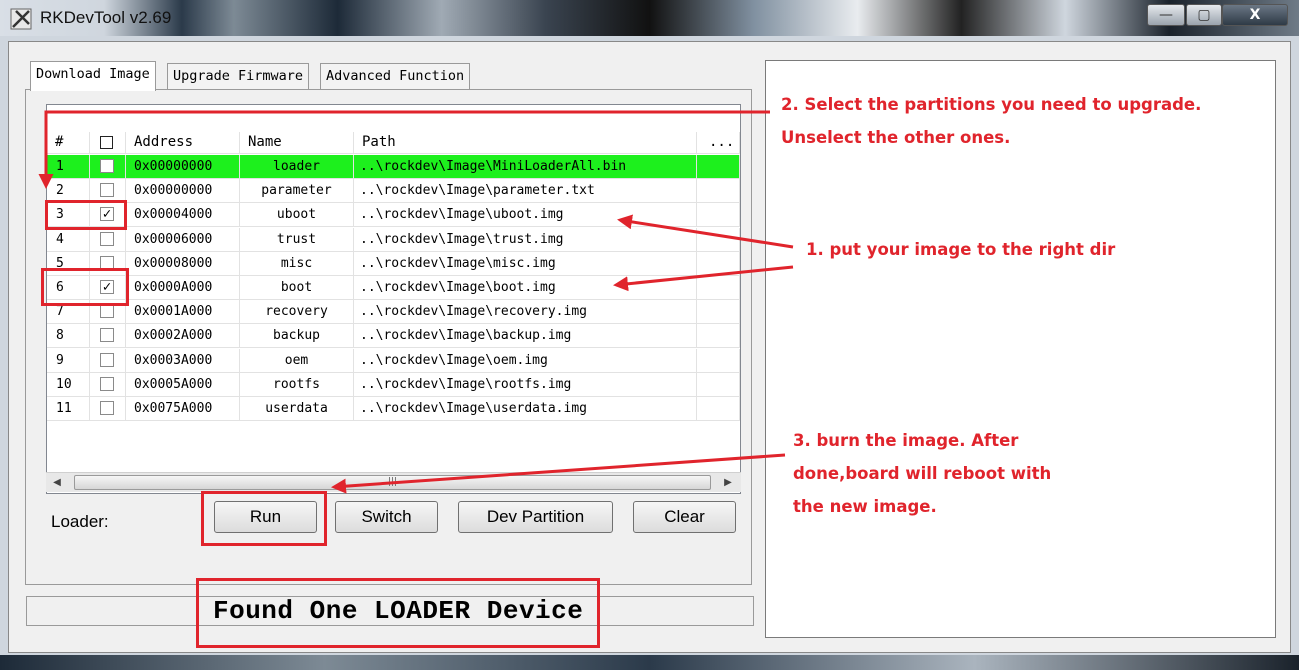 The height and width of the screenshot is (670, 1299). I want to click on annotation-step3-line3: the new image., so click(865, 506).